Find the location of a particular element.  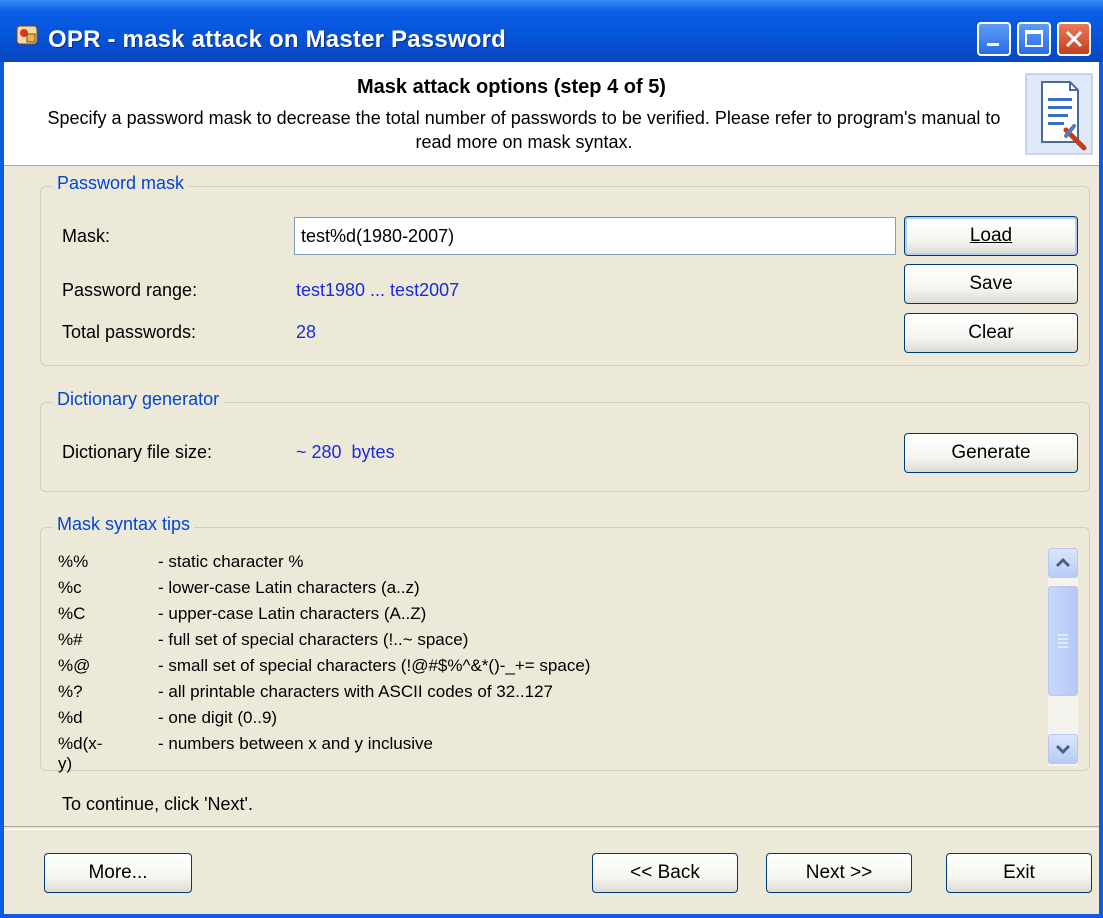

password-range-label: Password range: is located at coordinates (130, 290).